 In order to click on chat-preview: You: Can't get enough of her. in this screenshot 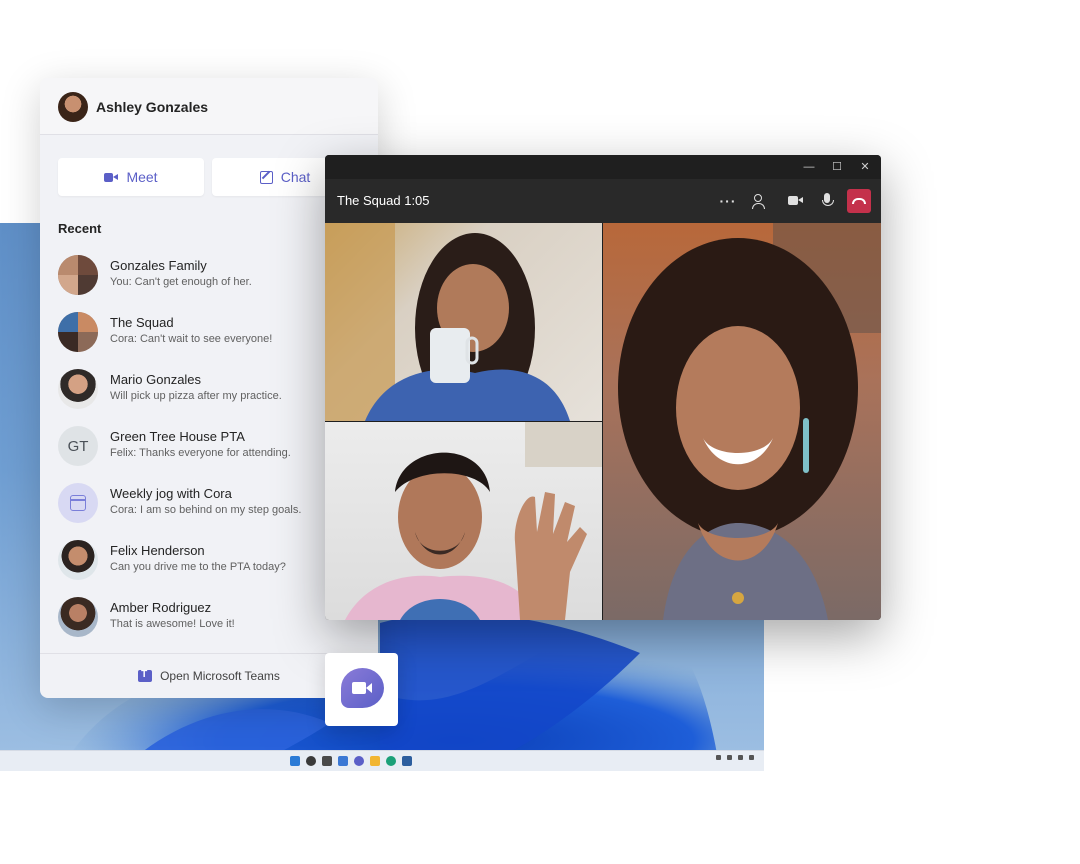, I will do `click(181, 282)`.